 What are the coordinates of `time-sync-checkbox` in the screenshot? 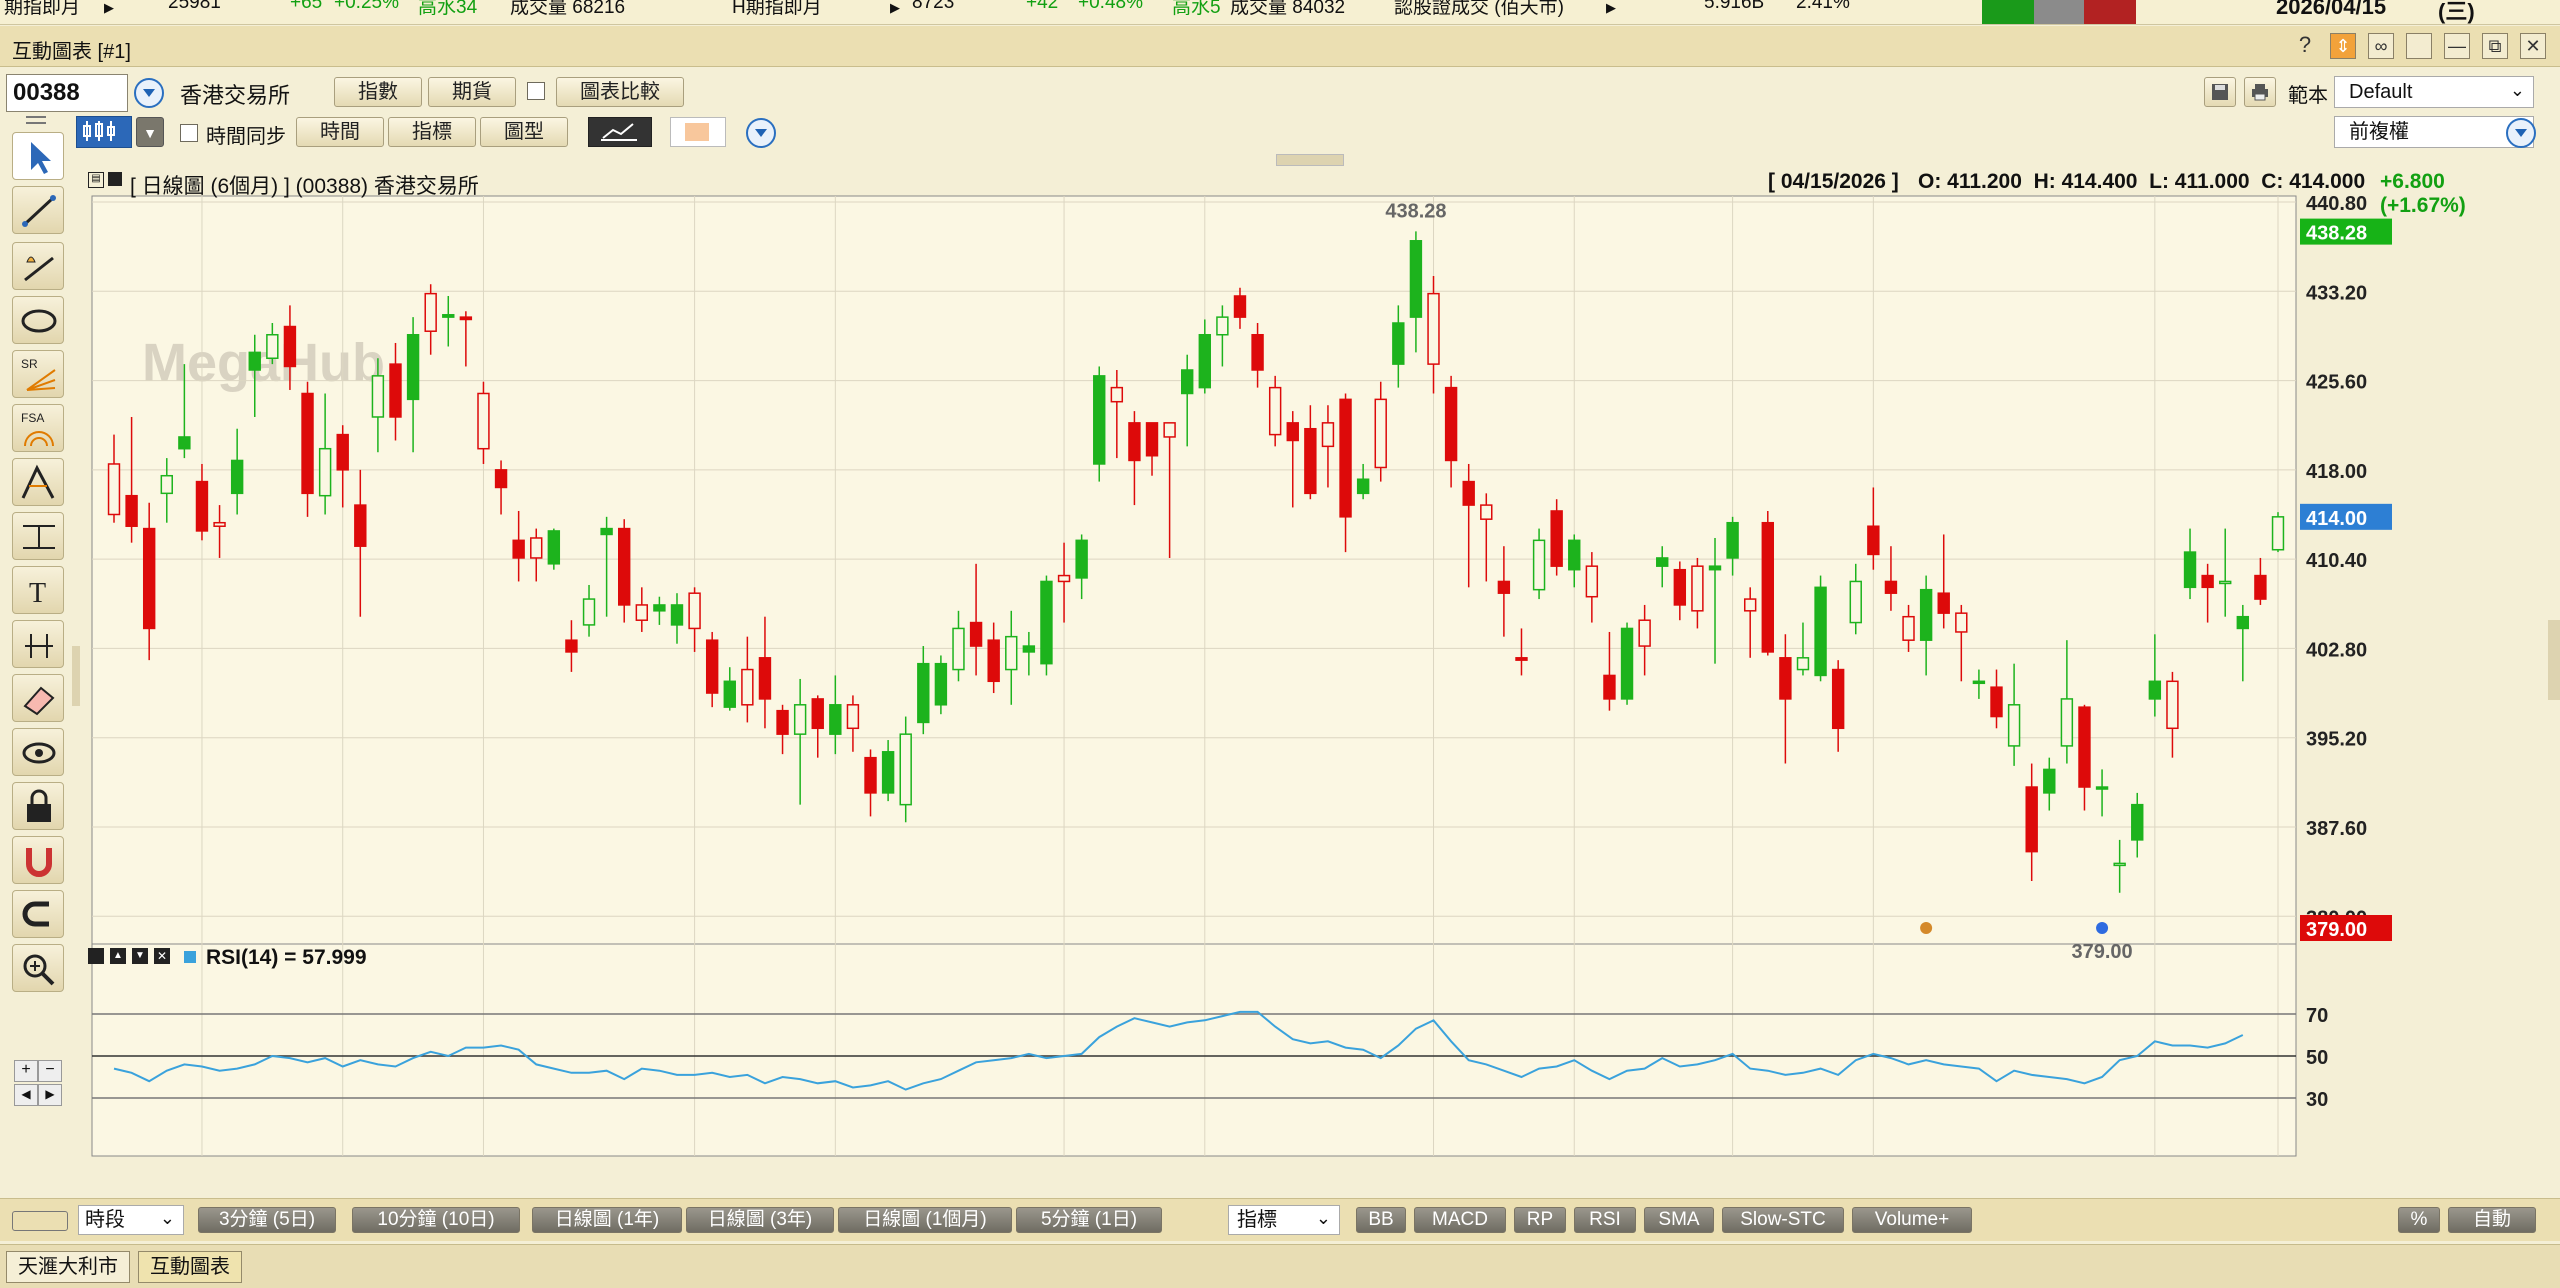 It's located at (189, 133).